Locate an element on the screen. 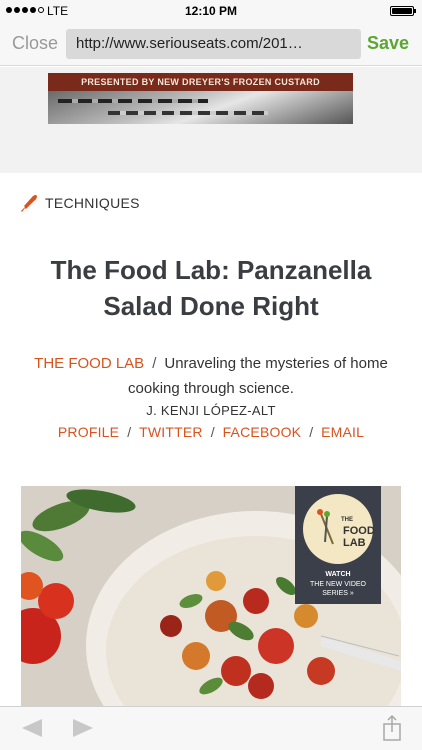  badge-the: THE is located at coordinates (347, 520).